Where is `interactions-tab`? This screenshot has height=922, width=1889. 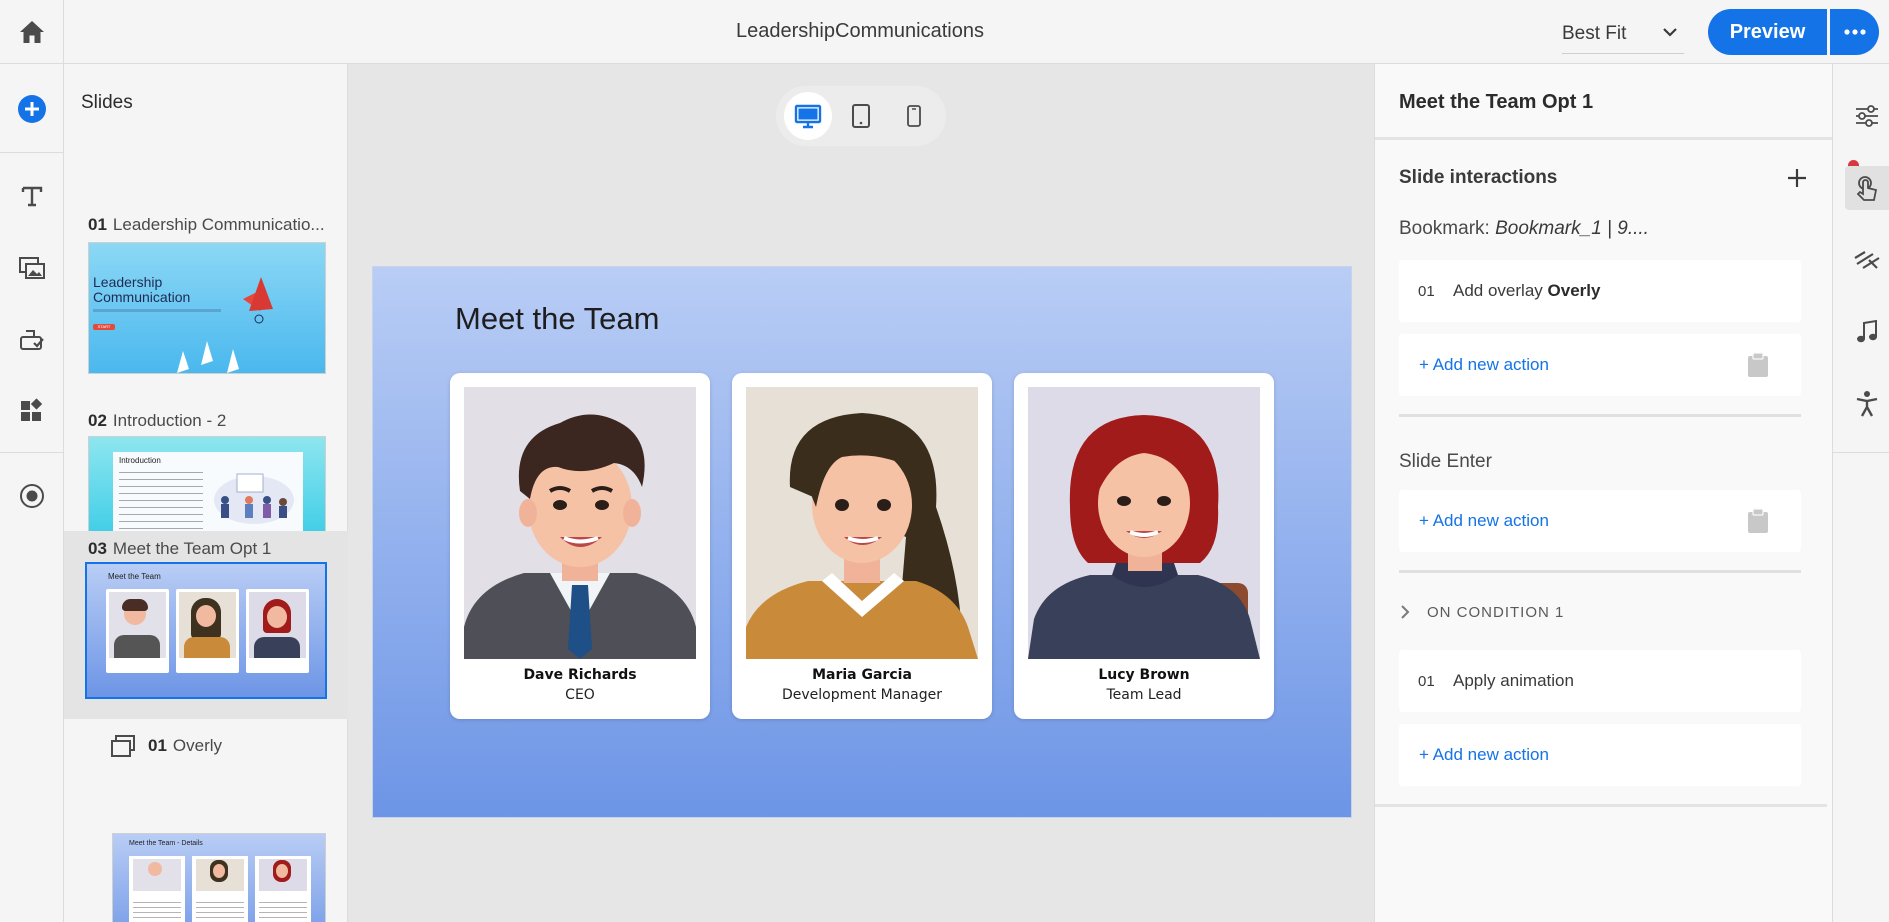
interactions-tab is located at coordinates (1867, 188).